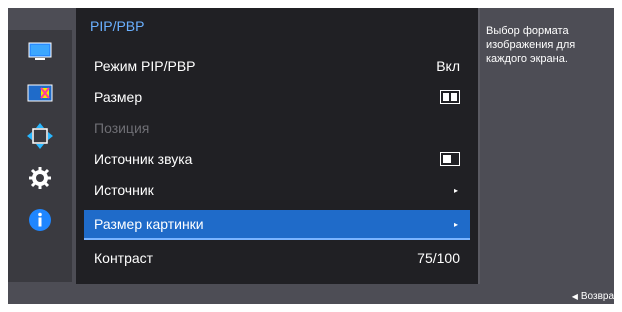  I want to click on resize-icon, so click(40, 136).